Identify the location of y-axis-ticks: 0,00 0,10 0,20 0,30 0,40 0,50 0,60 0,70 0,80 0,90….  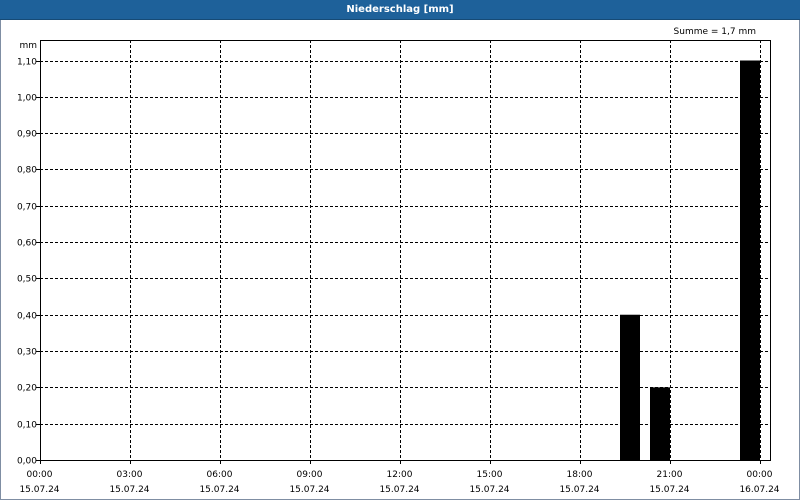
(28, 262).